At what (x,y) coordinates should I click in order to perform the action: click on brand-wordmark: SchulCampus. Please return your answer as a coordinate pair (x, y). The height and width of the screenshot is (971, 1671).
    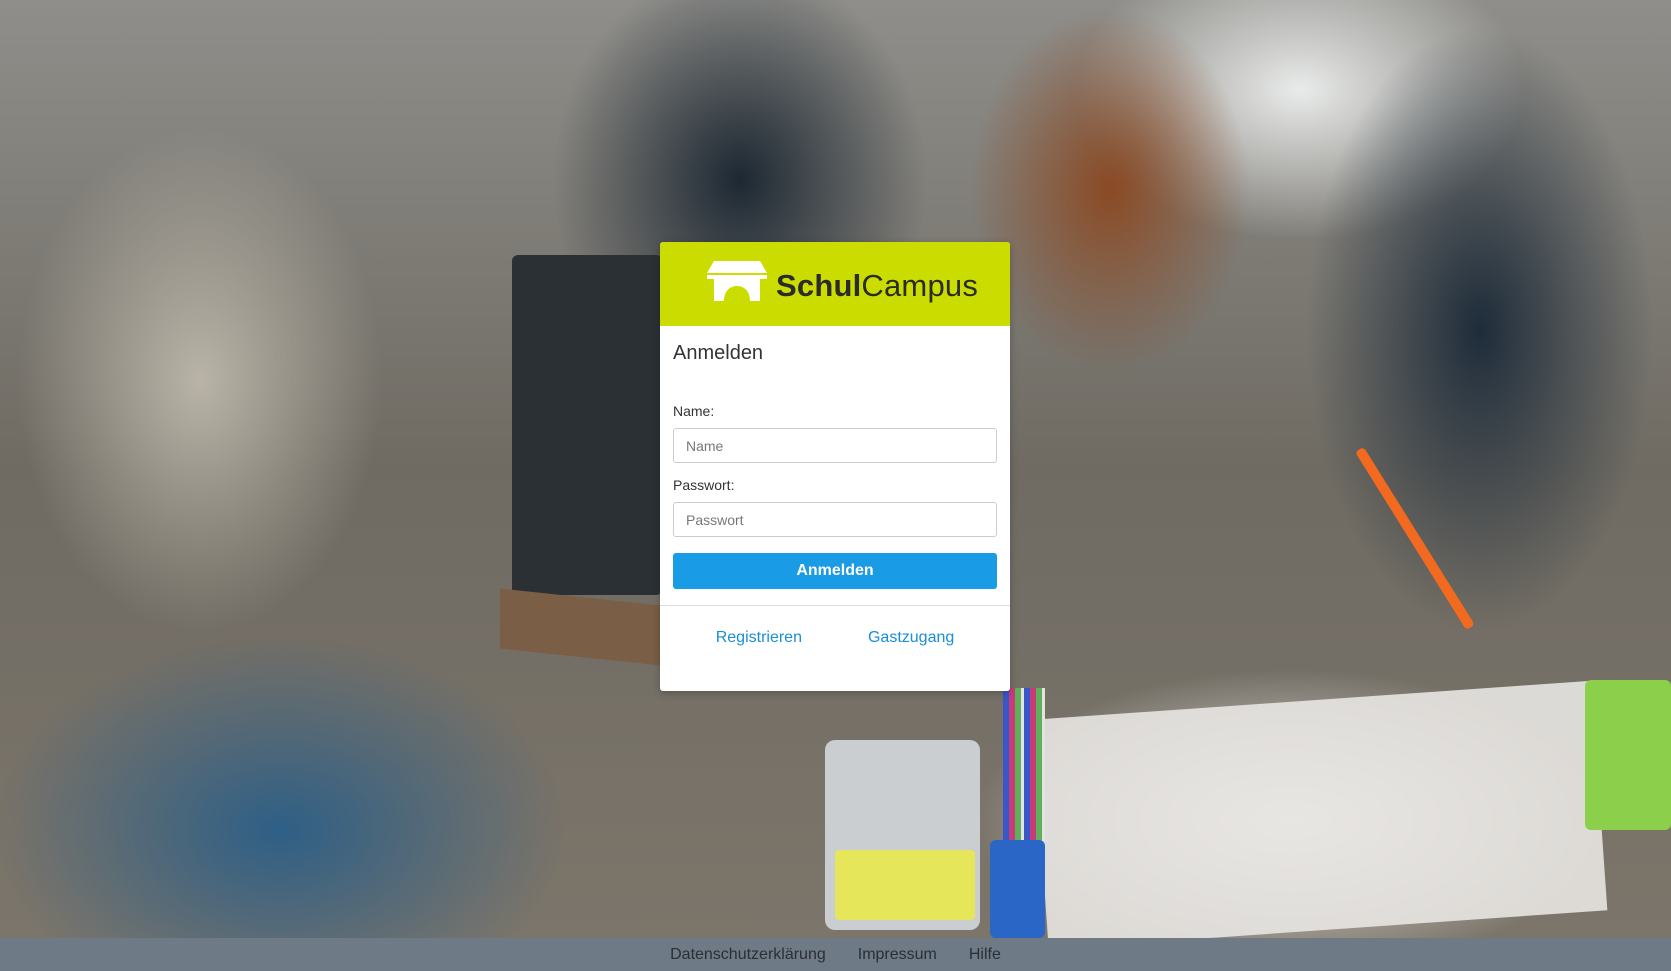
    Looking at the image, I should click on (877, 286).